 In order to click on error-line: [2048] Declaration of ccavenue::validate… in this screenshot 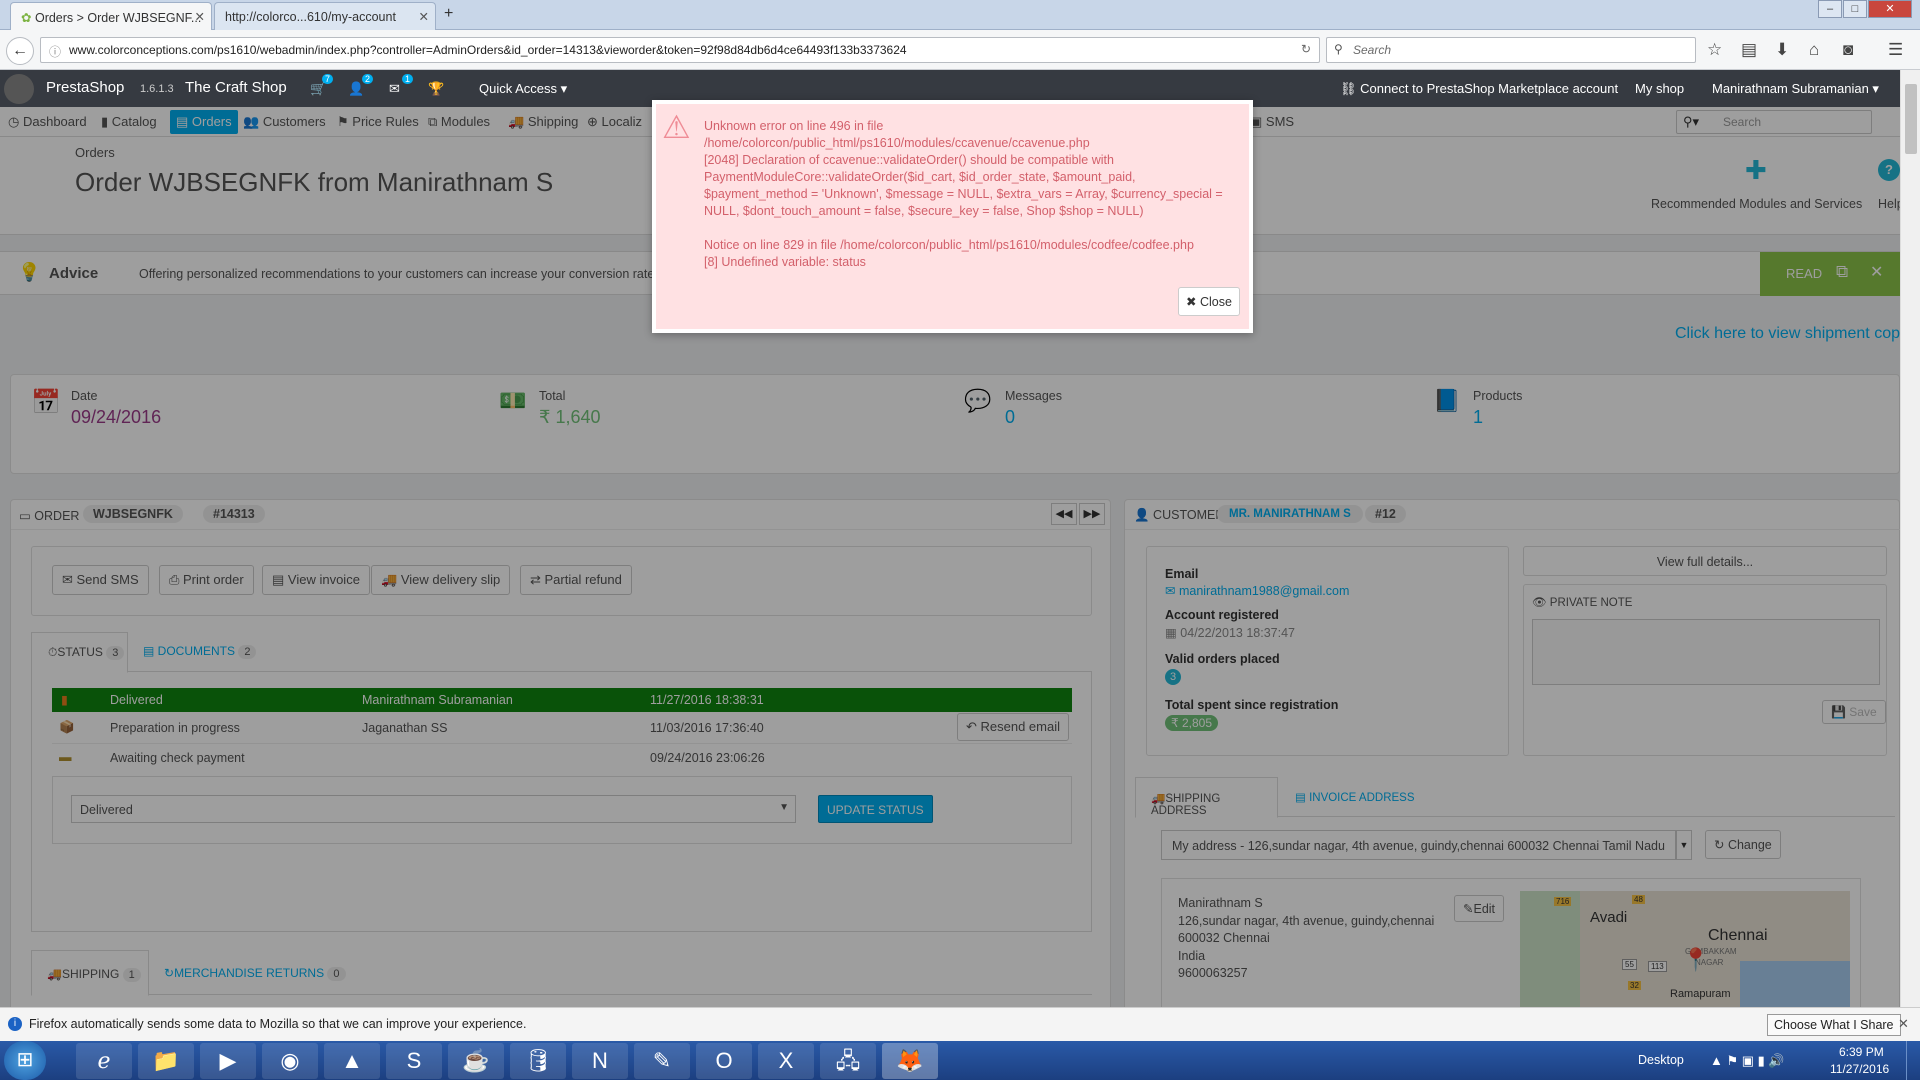, I will do `click(963, 185)`.